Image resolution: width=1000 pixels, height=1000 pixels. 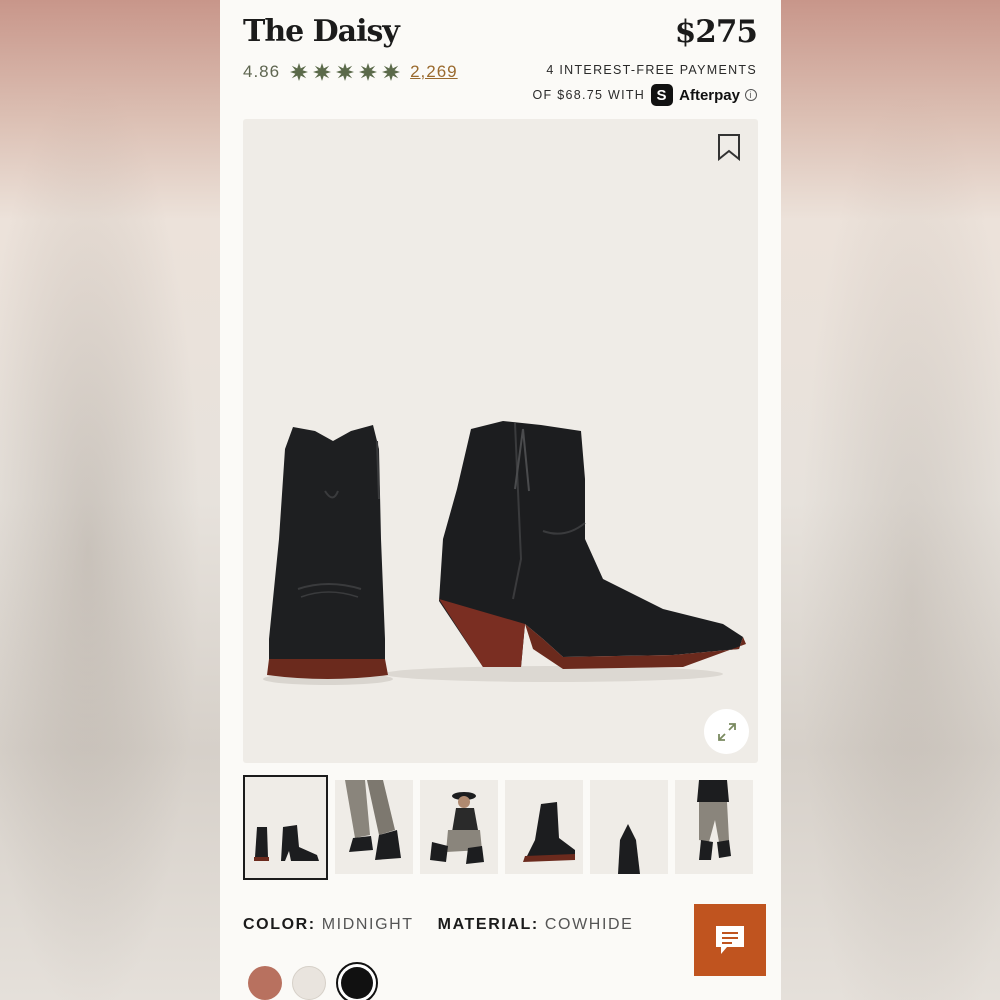 I want to click on thumbnail-strip, so click(x=498, y=827).